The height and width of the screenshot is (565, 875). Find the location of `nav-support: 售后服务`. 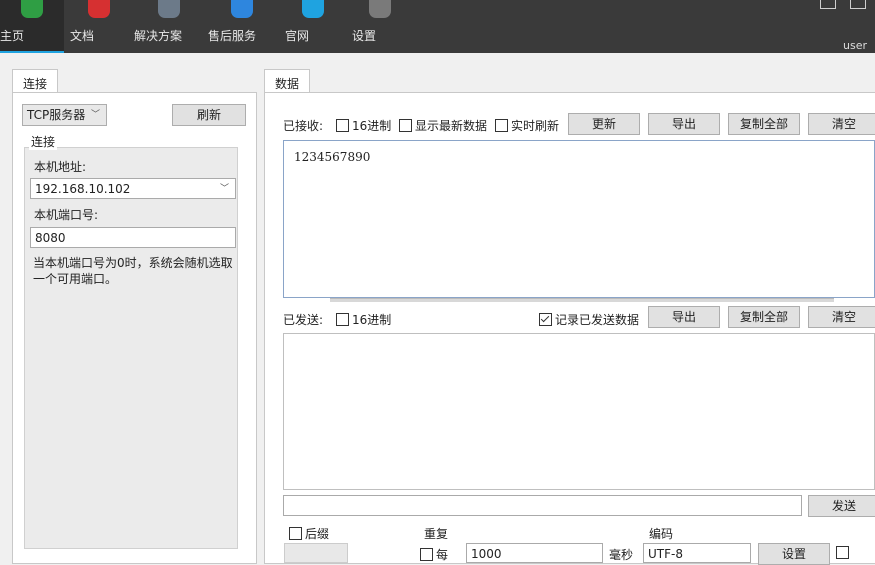

nav-support: 售后服务 is located at coordinates (242, 26).